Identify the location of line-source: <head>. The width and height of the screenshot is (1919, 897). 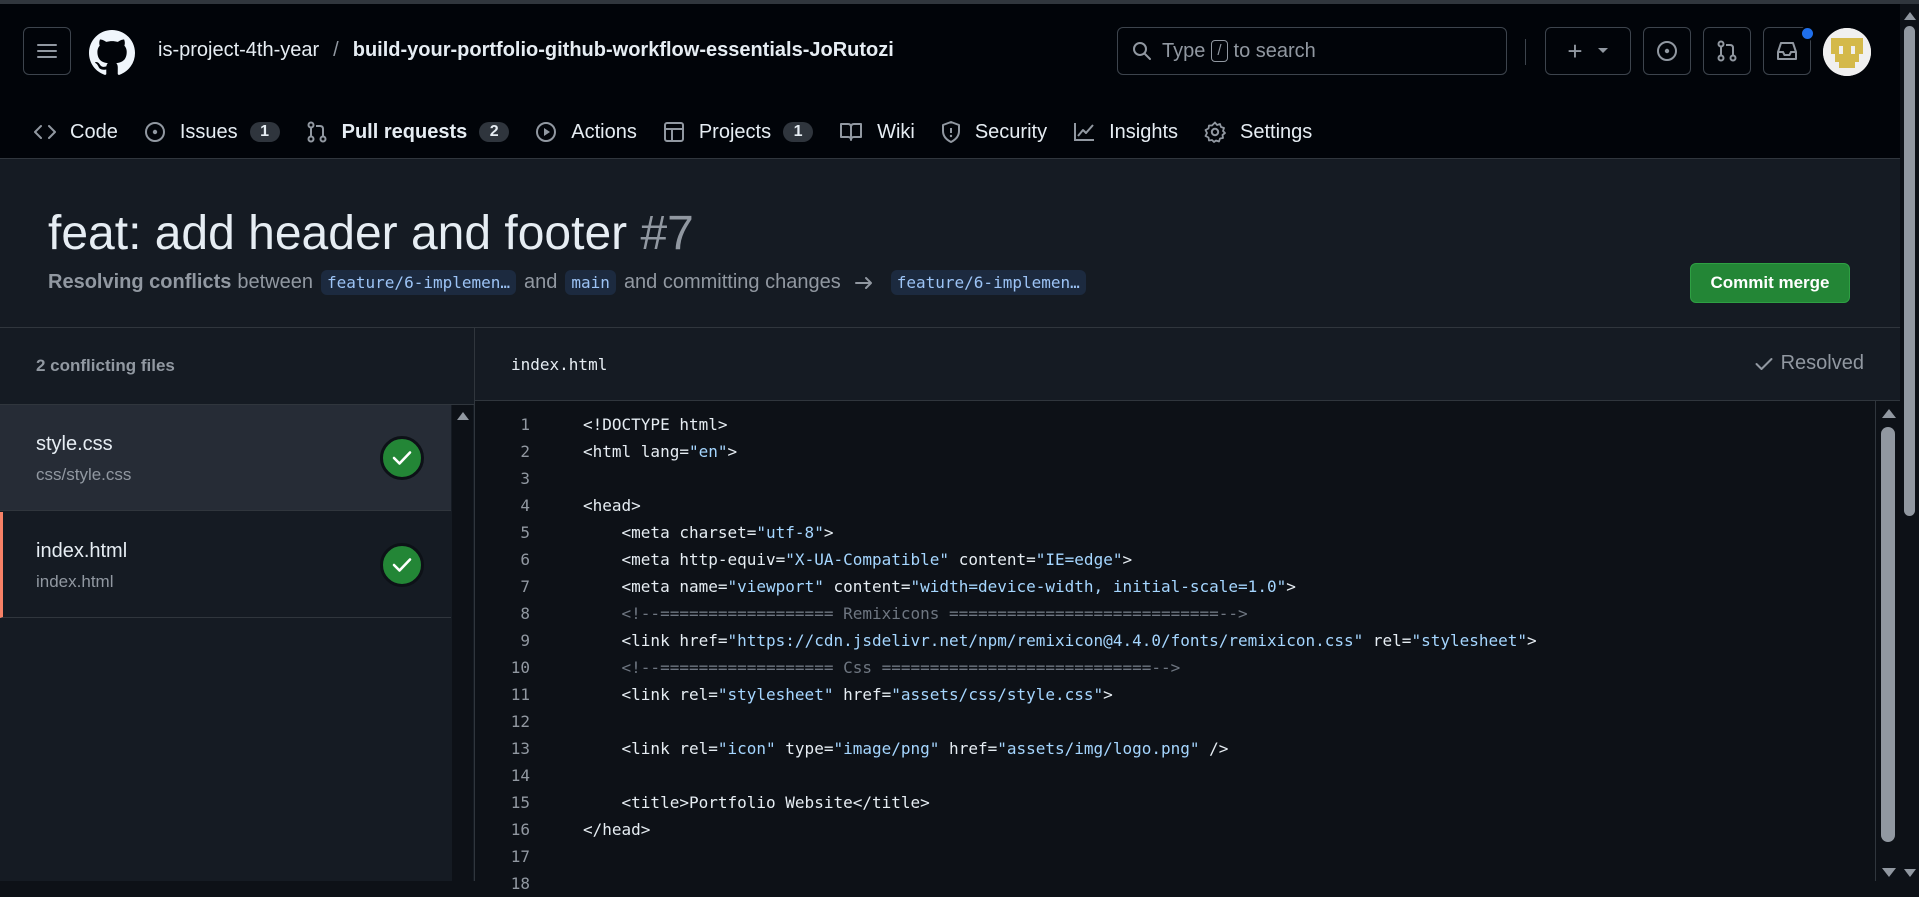
(612, 505).